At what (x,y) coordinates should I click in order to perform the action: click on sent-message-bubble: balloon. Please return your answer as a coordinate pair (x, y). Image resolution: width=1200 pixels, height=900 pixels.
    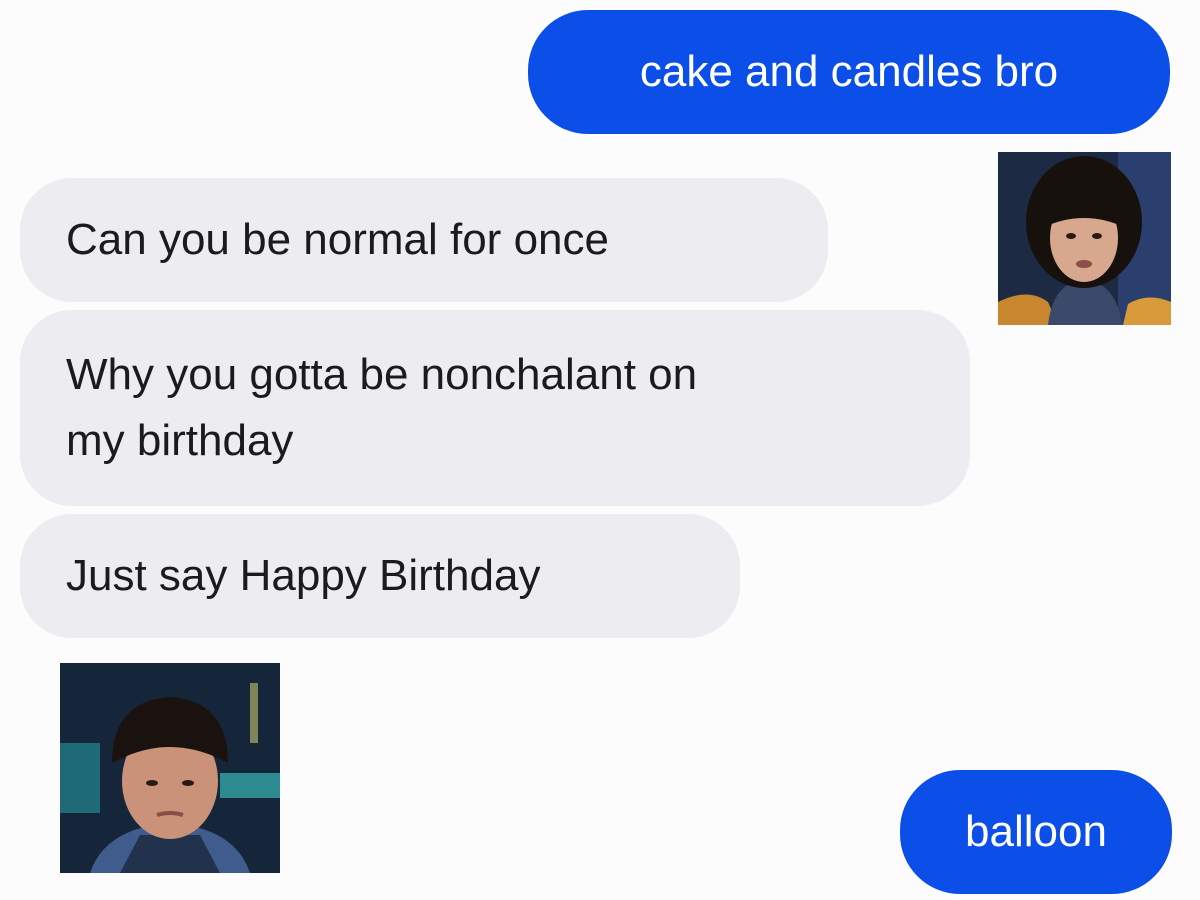
    Looking at the image, I should click on (1036, 832).